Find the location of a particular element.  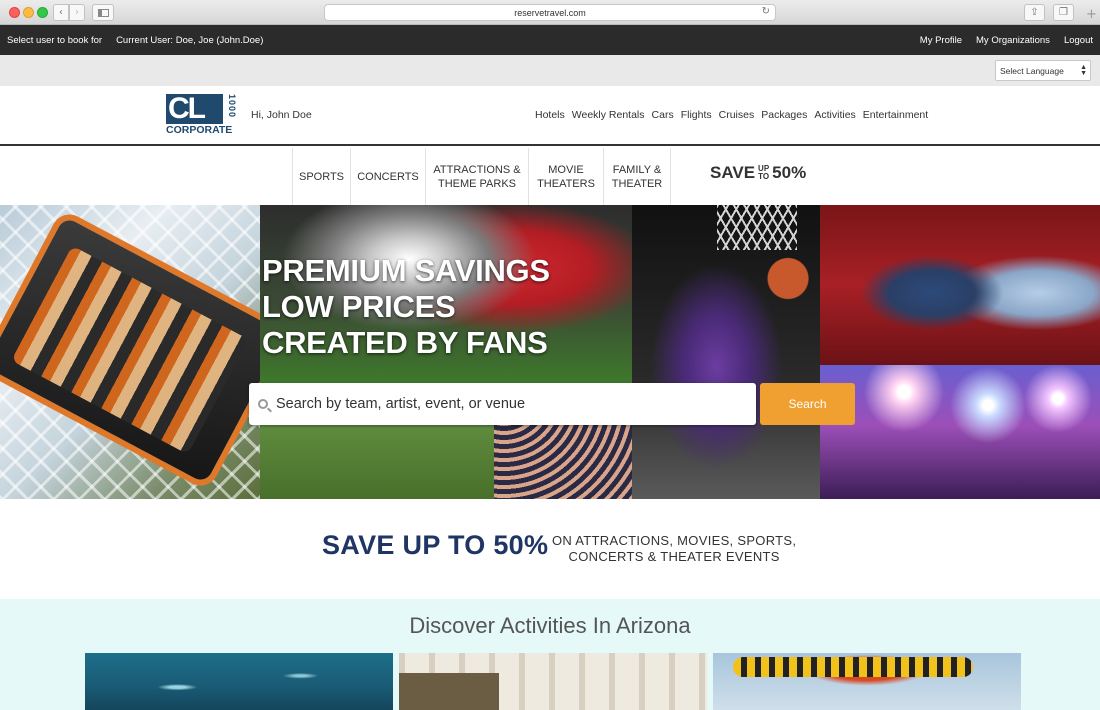

event-search-input is located at coordinates (506, 404).